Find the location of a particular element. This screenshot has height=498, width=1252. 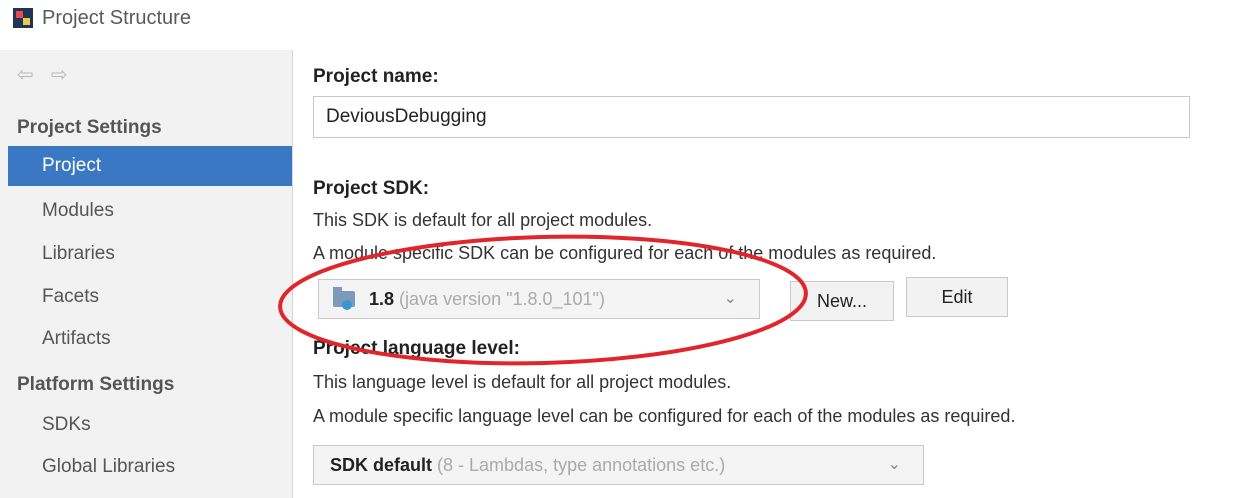

sidebar-item-project: Project is located at coordinates (150, 166).